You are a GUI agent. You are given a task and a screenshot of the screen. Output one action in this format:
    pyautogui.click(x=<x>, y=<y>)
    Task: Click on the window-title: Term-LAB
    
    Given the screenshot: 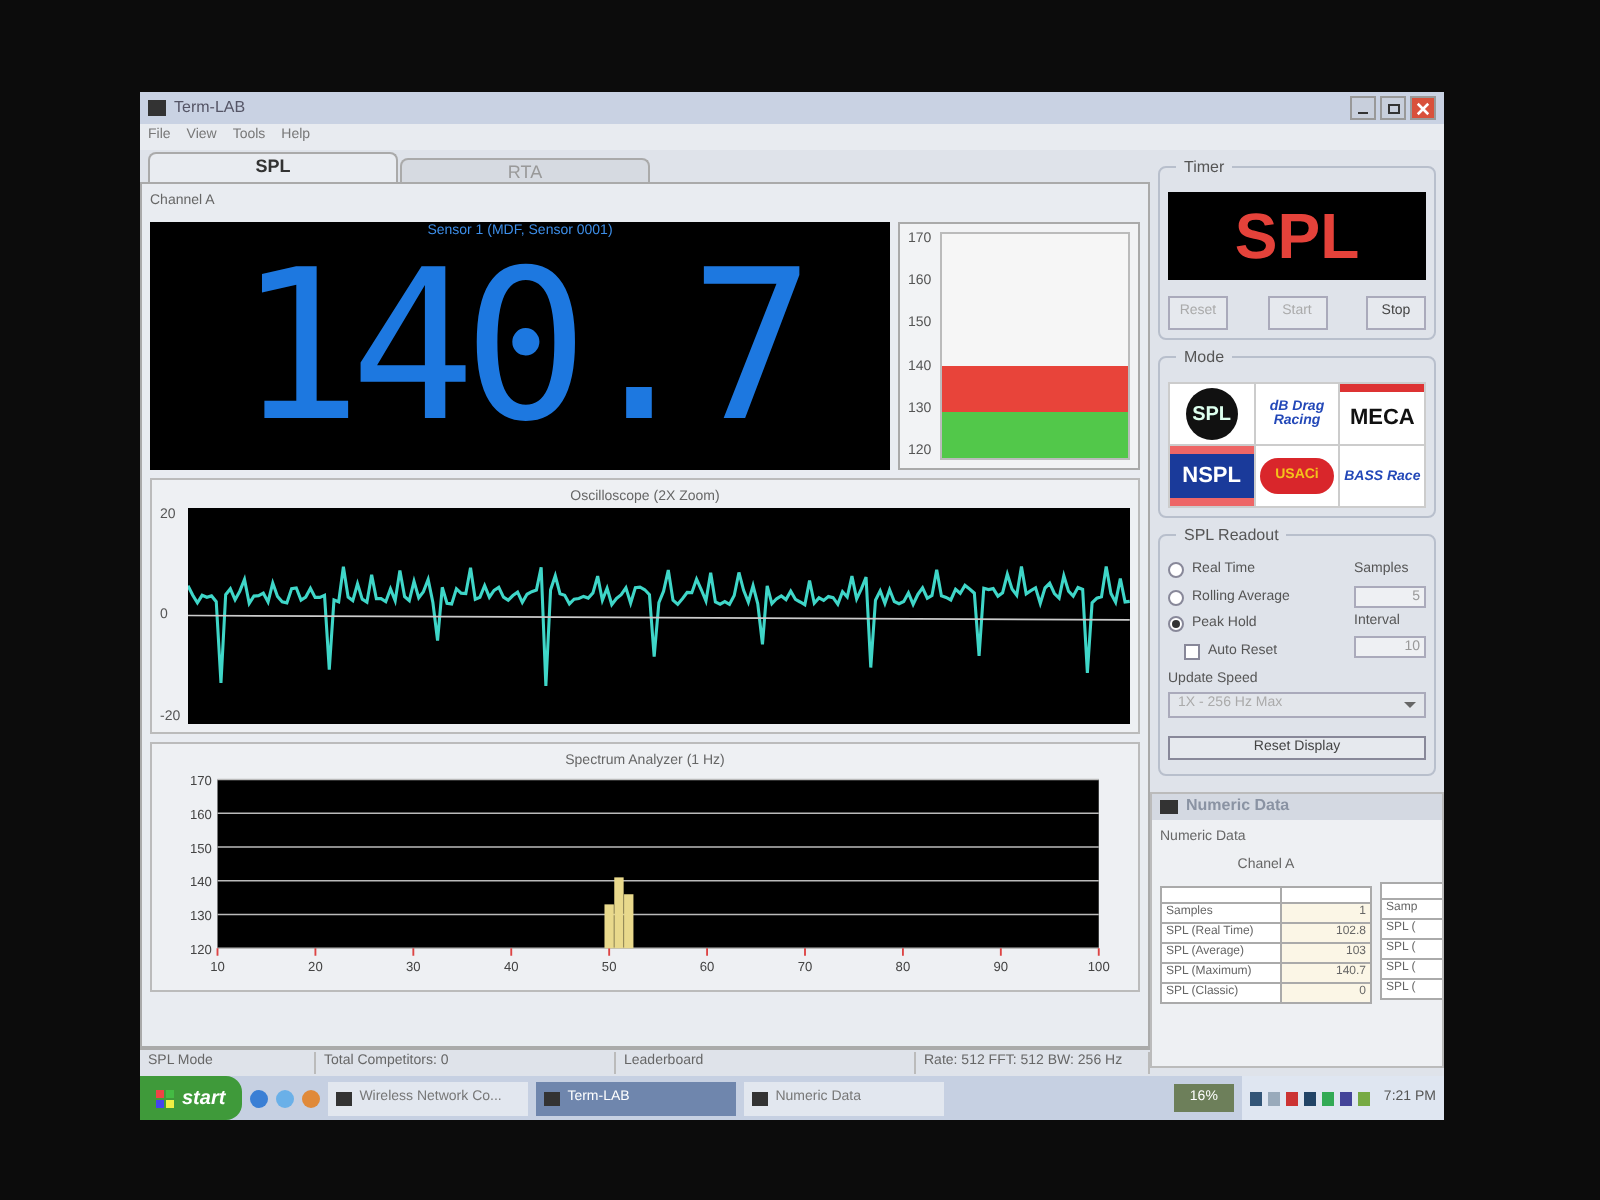 What is the action you would take?
    pyautogui.click(x=210, y=108)
    